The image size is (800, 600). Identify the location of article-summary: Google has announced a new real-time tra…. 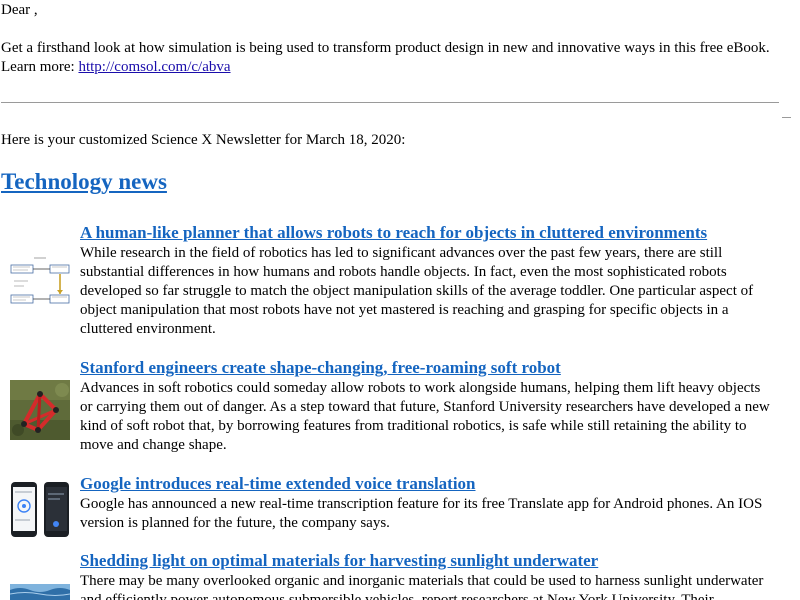
(421, 513).